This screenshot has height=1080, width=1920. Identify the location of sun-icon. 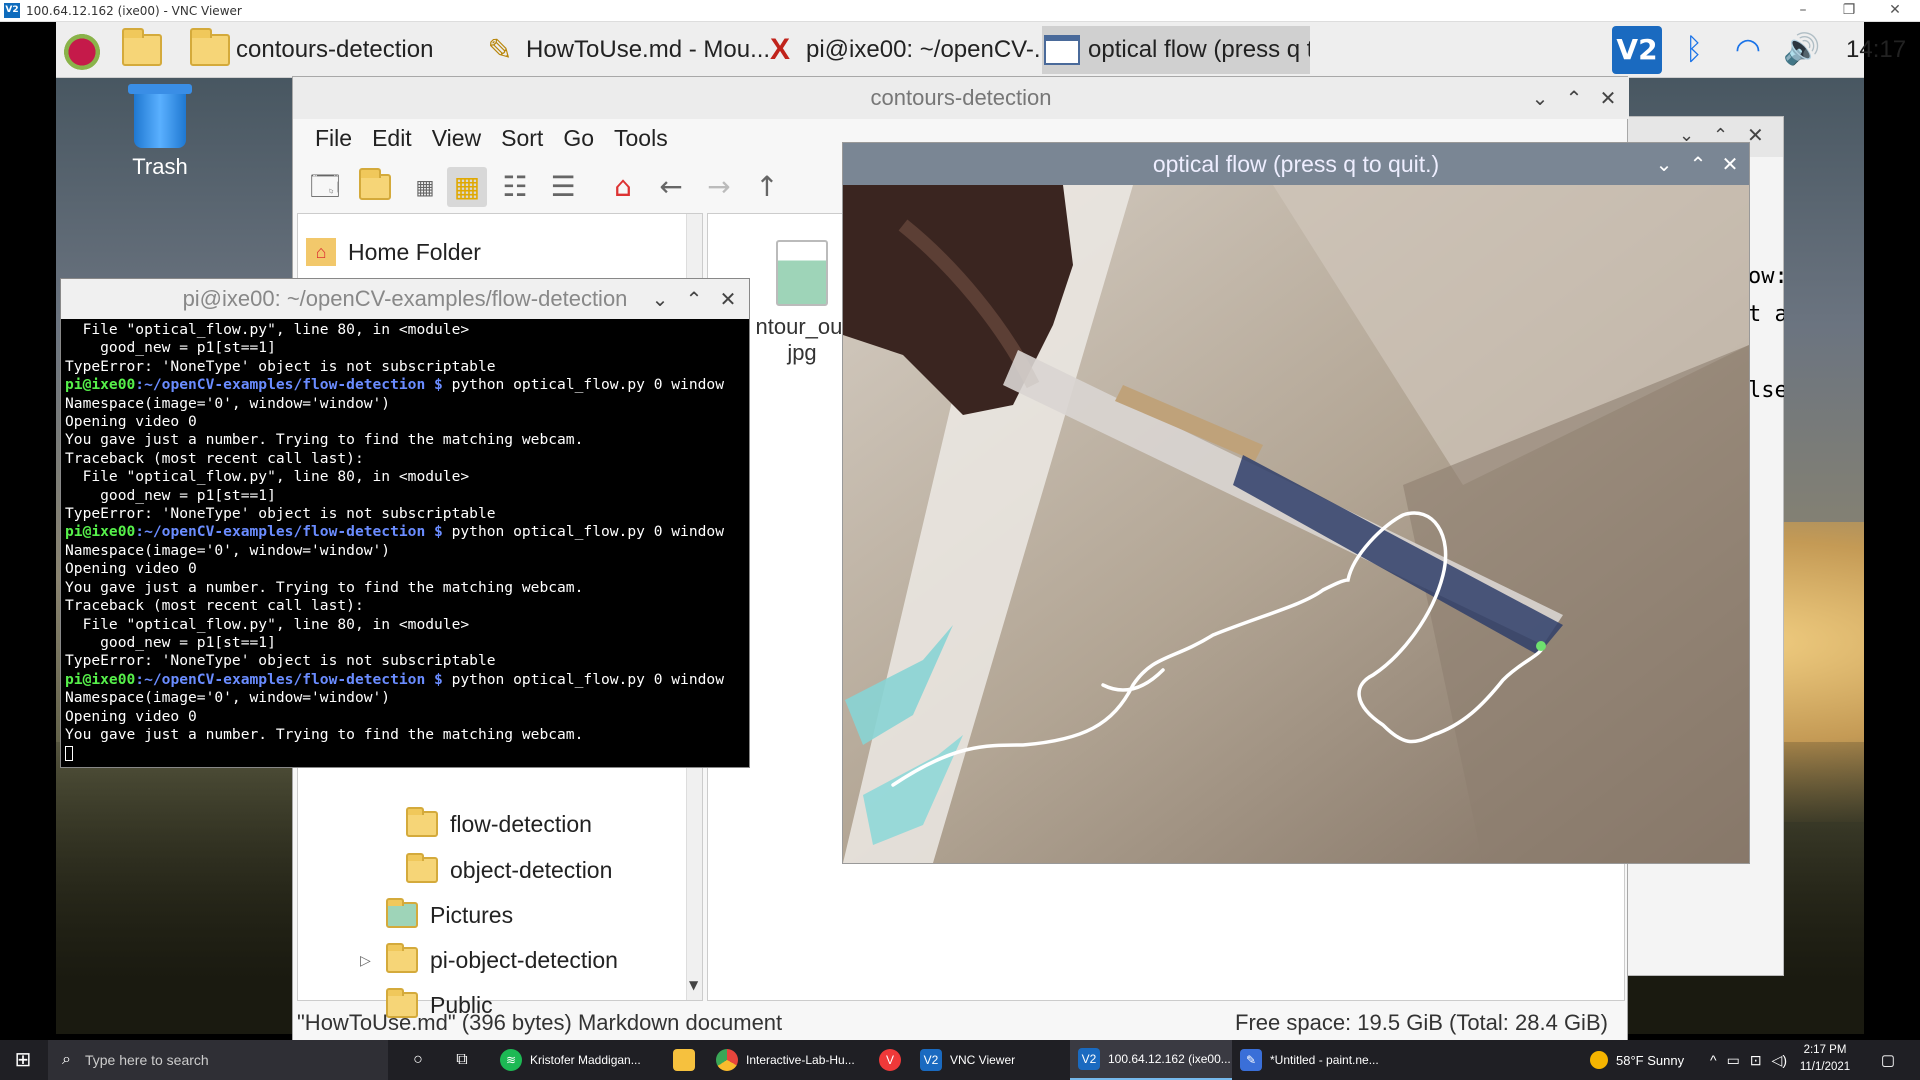
(1599, 1060).